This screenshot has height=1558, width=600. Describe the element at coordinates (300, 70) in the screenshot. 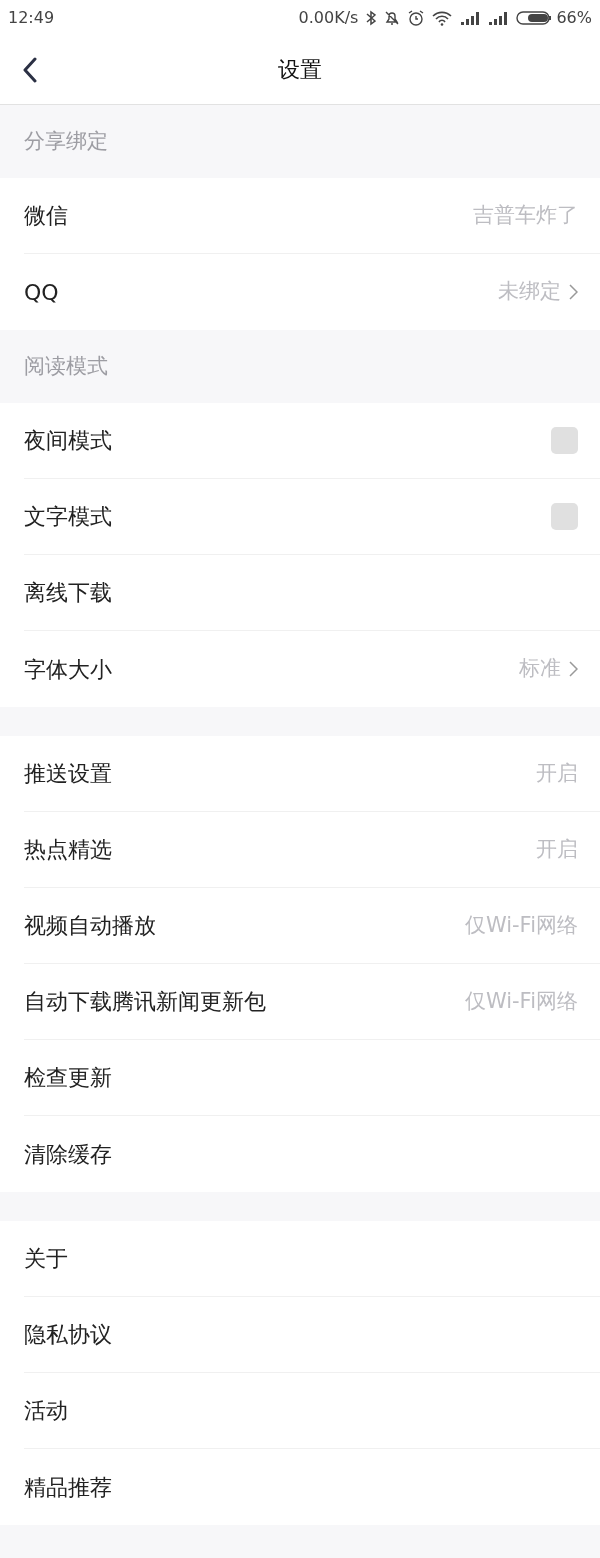

I see `page-title: 设置` at that location.